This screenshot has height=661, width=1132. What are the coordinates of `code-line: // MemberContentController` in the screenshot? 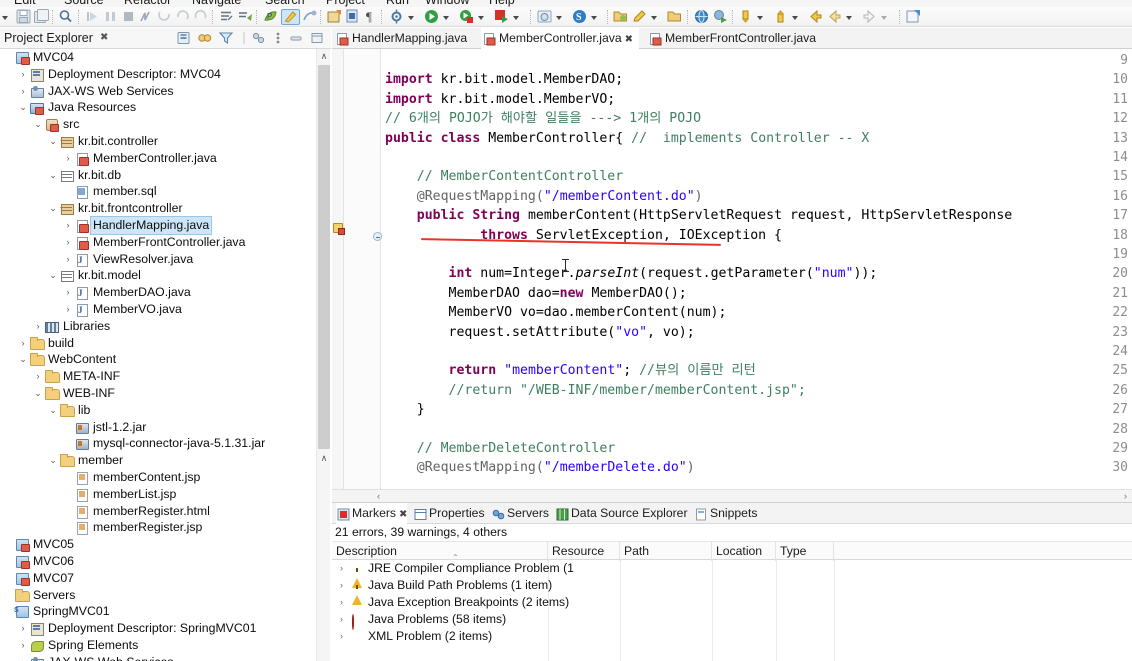 It's located at (504, 176).